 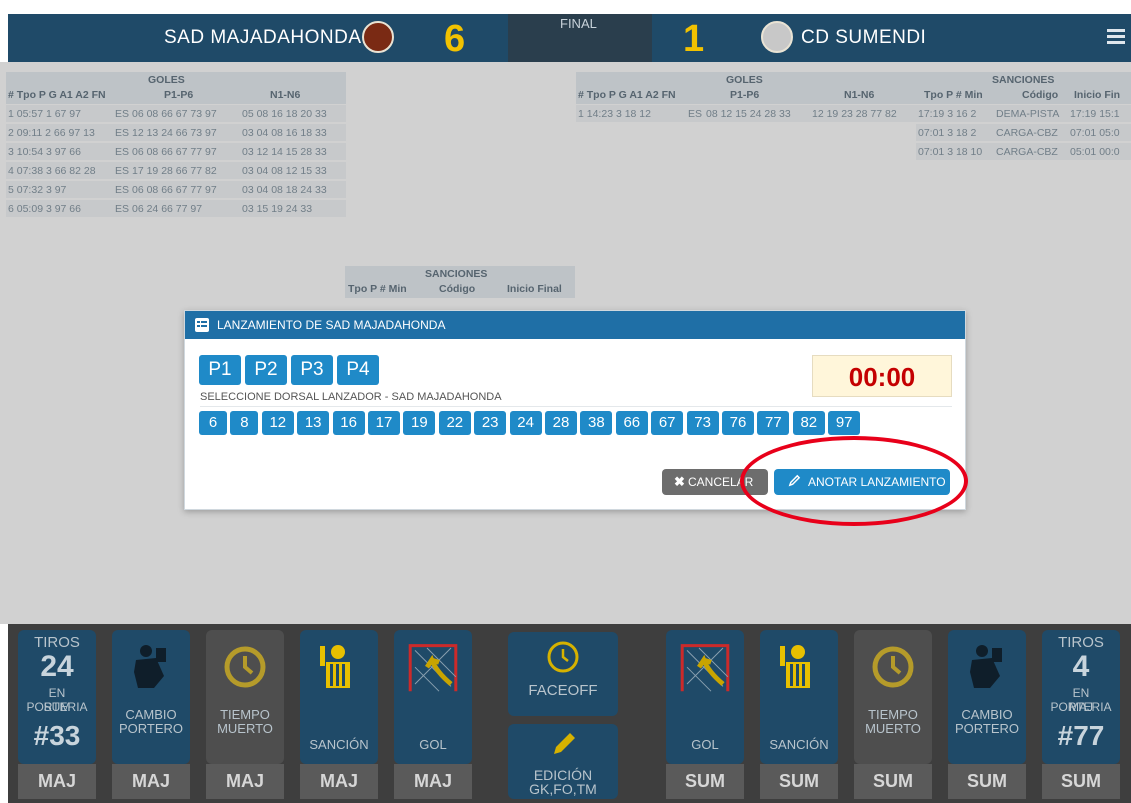 I want to click on pencil-icon, so click(x=564, y=743).